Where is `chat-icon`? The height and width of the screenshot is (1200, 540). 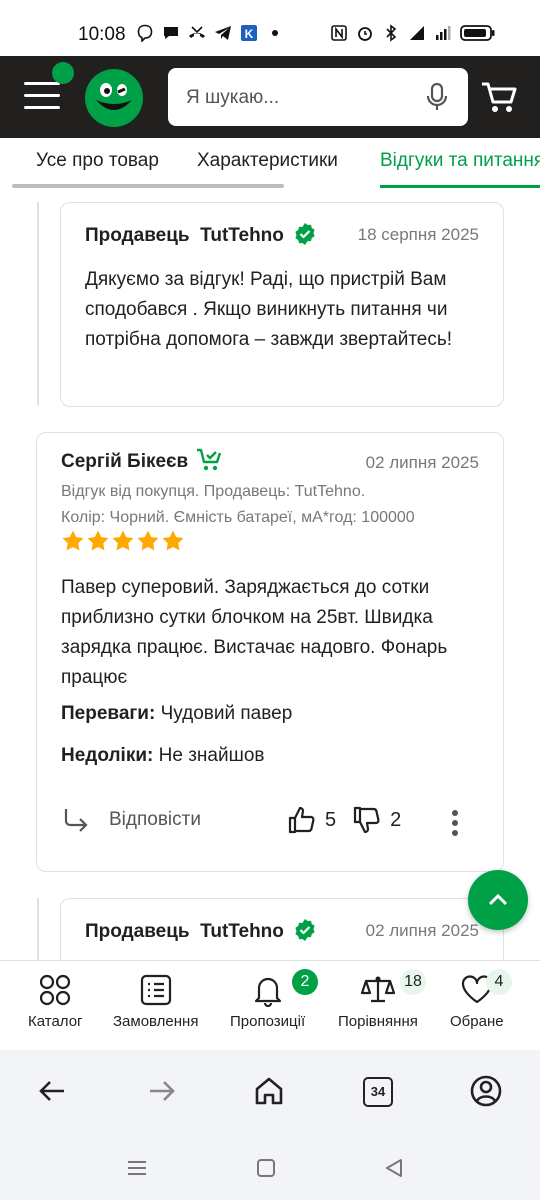 chat-icon is located at coordinates (171, 33).